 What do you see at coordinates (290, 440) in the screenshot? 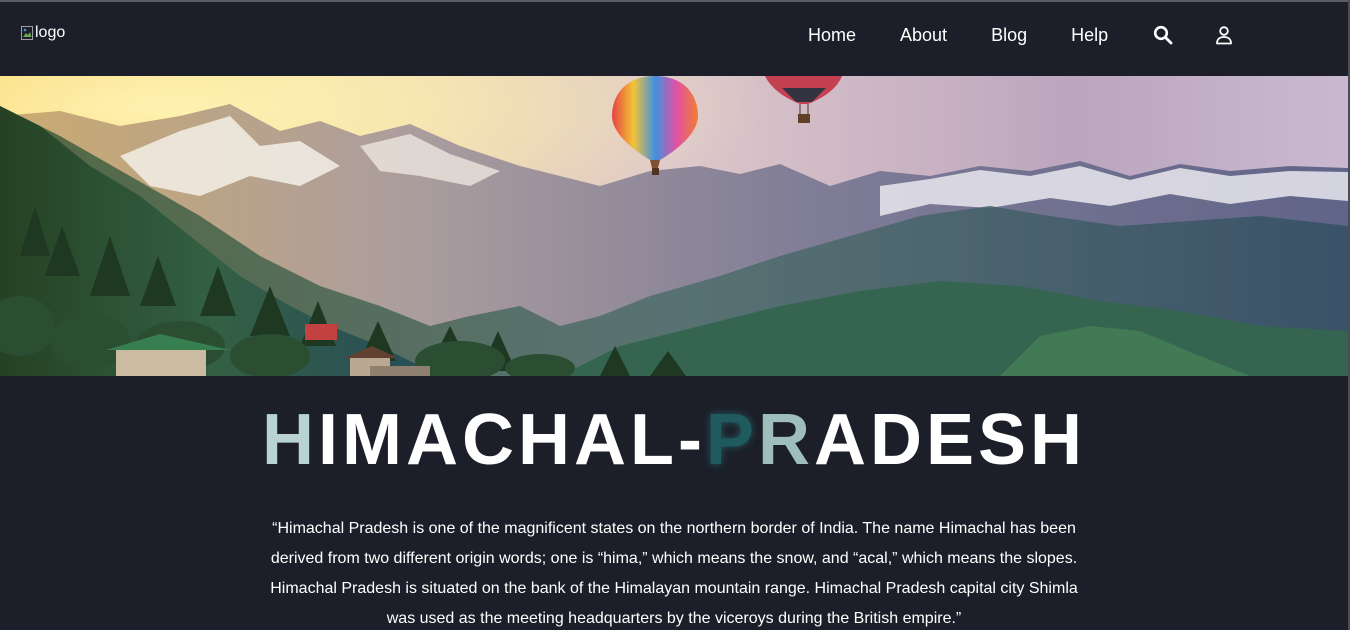
I see `title-letter-h: H` at bounding box center [290, 440].